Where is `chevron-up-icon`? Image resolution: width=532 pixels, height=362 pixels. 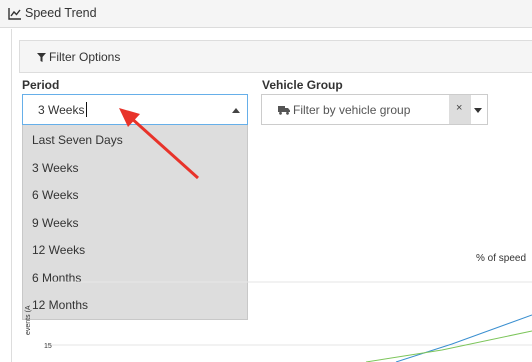
chevron-up-icon is located at coordinates (236, 110).